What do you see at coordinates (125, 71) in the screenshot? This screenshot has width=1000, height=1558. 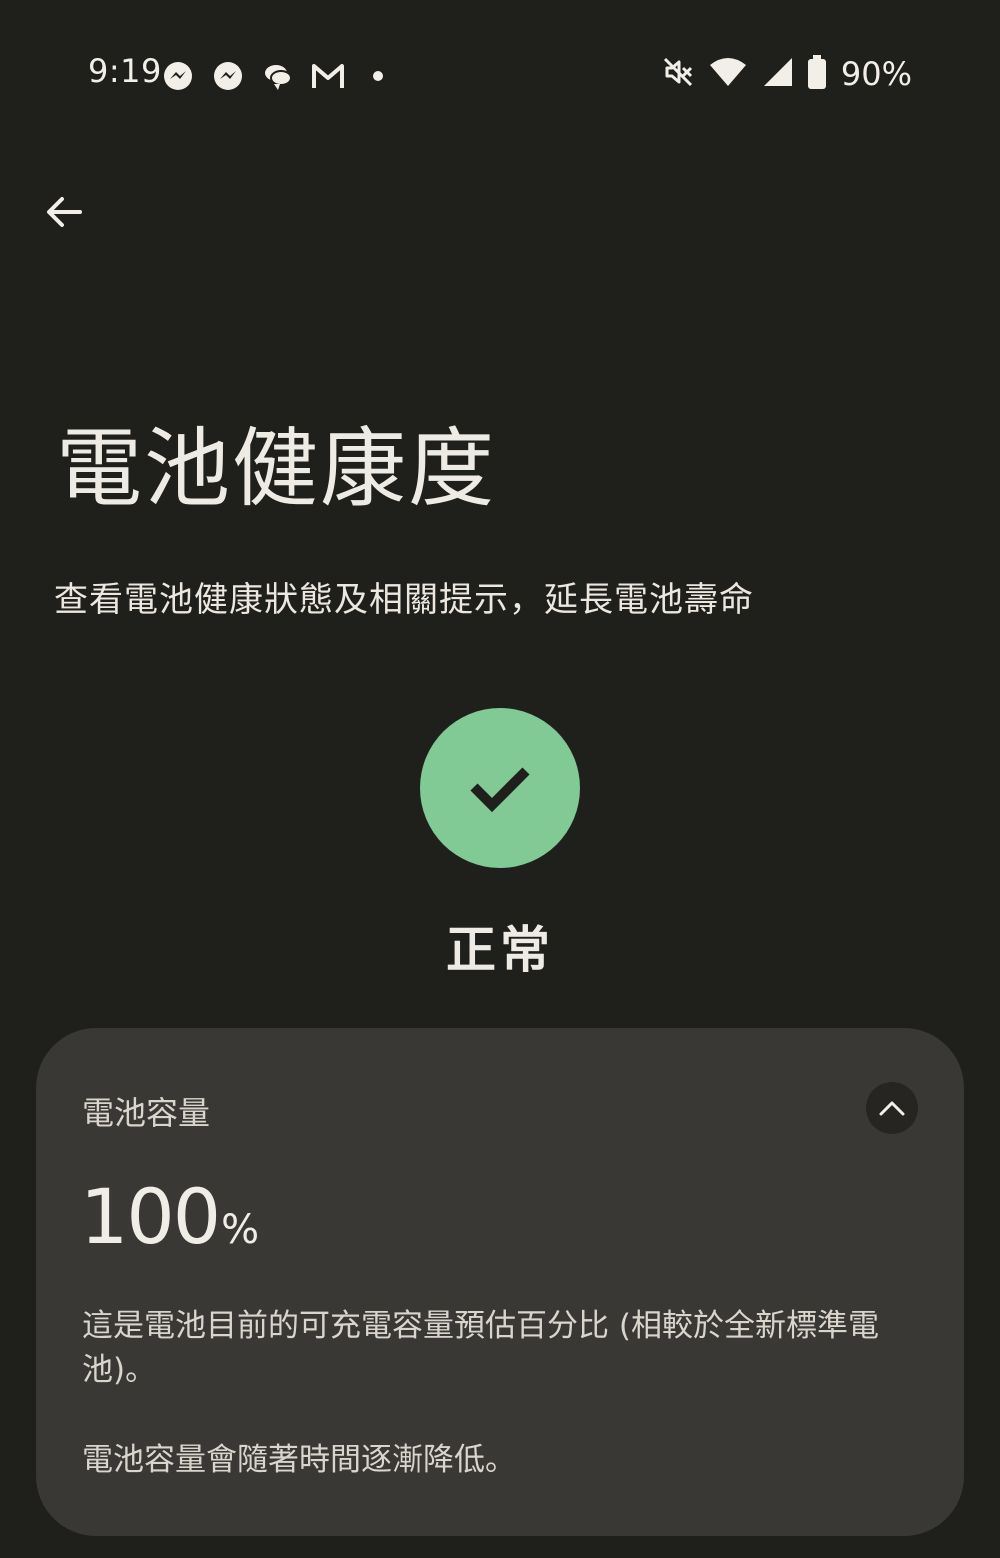 I see `status-time: 9:19` at bounding box center [125, 71].